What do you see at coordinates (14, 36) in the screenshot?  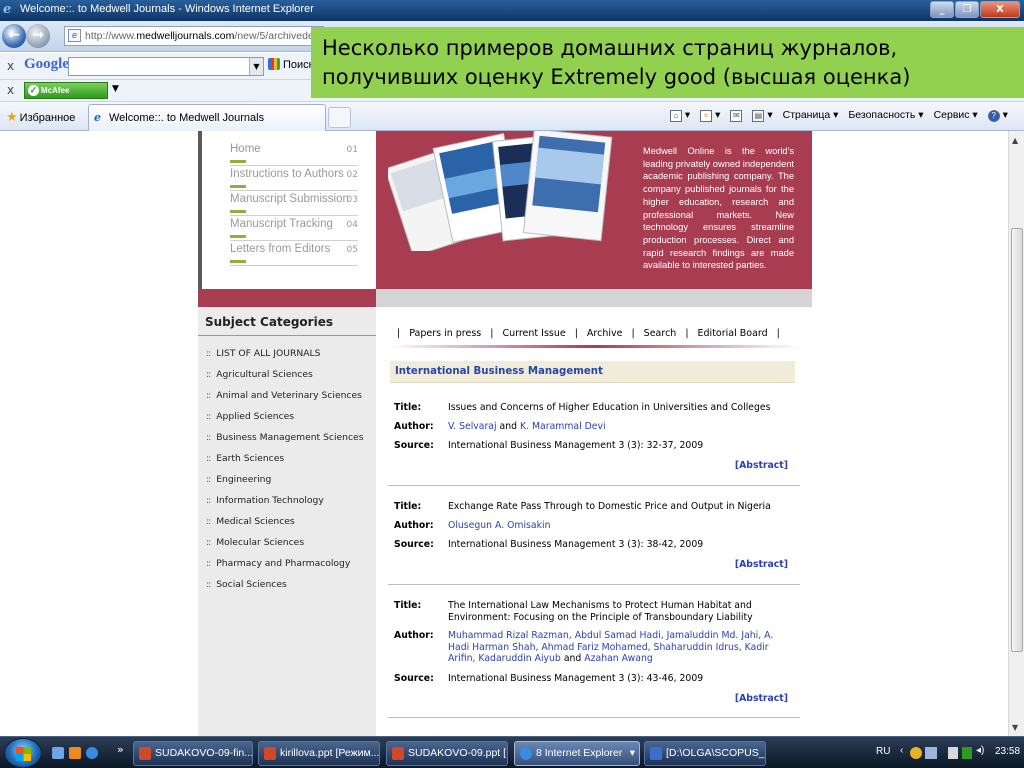 I see `back-button: ←` at bounding box center [14, 36].